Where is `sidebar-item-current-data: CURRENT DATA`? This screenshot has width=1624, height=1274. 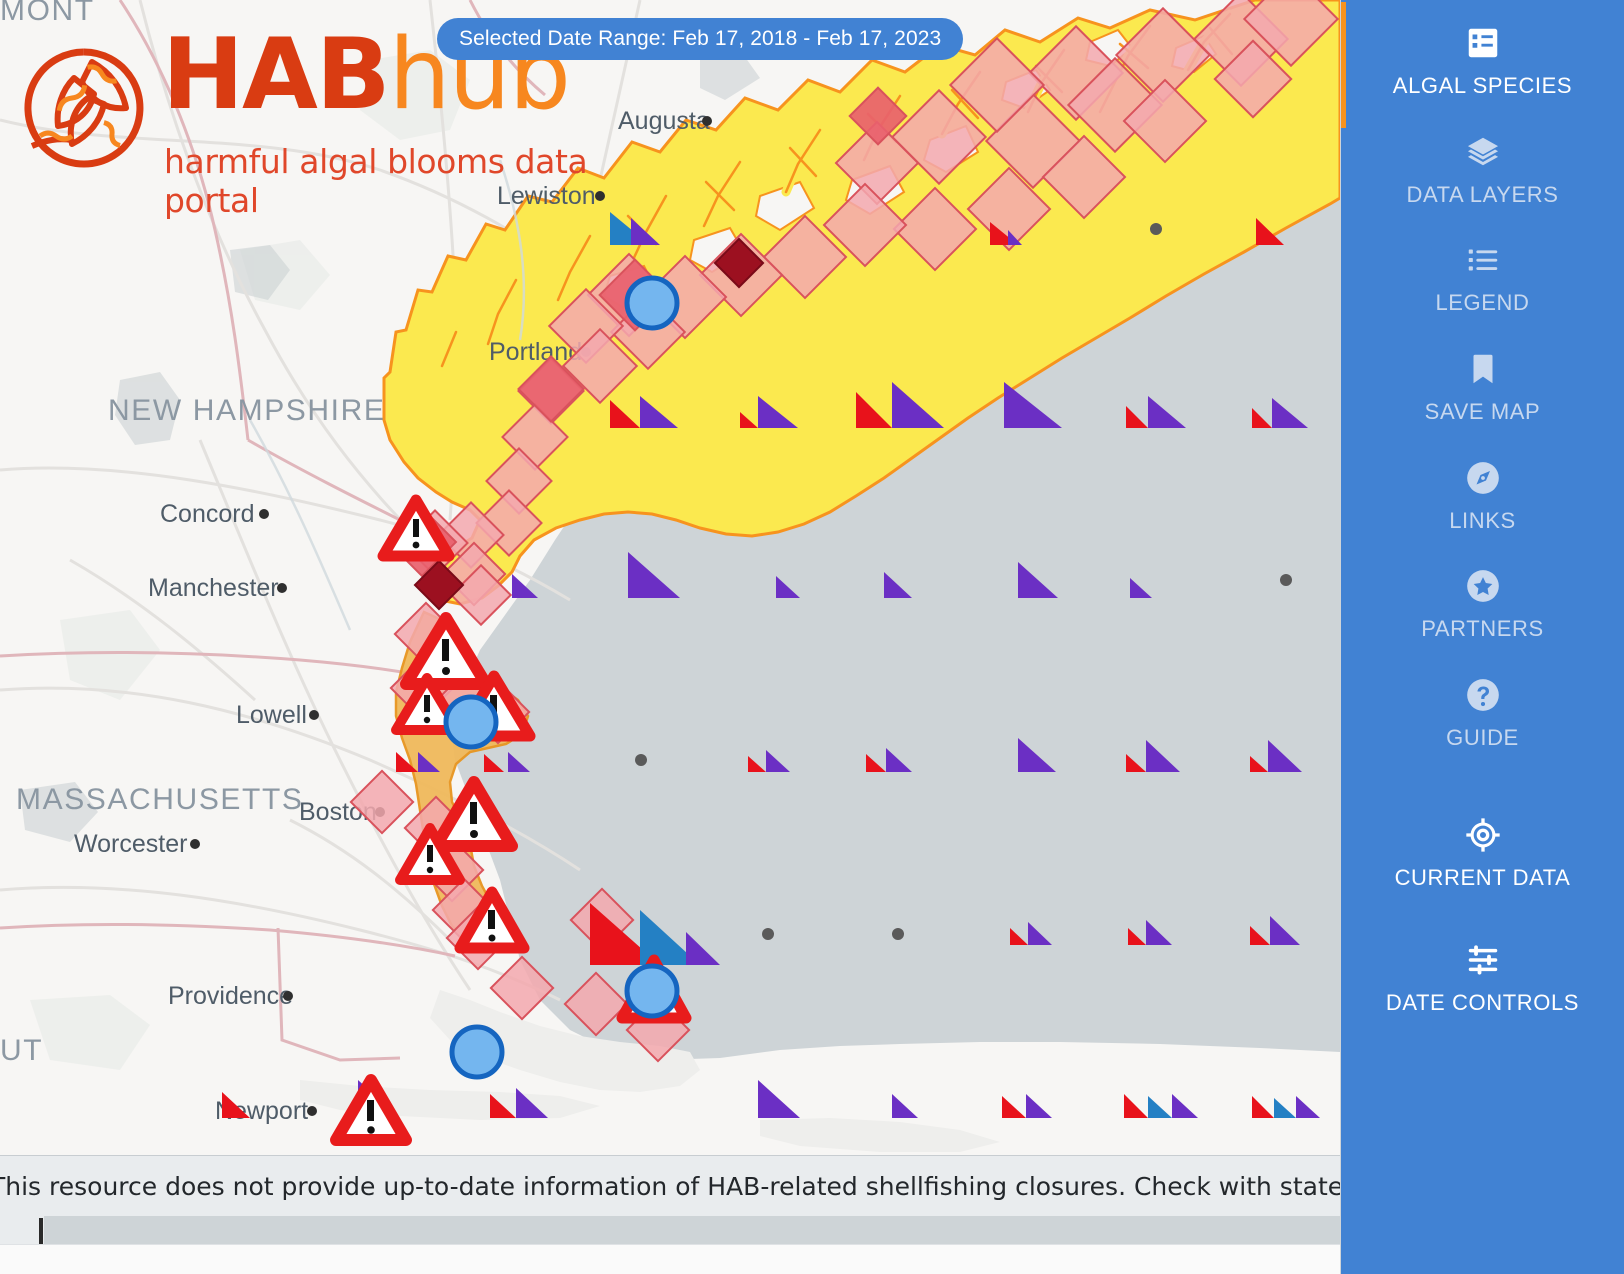 sidebar-item-current-data: CURRENT DATA is located at coordinates (1482, 851).